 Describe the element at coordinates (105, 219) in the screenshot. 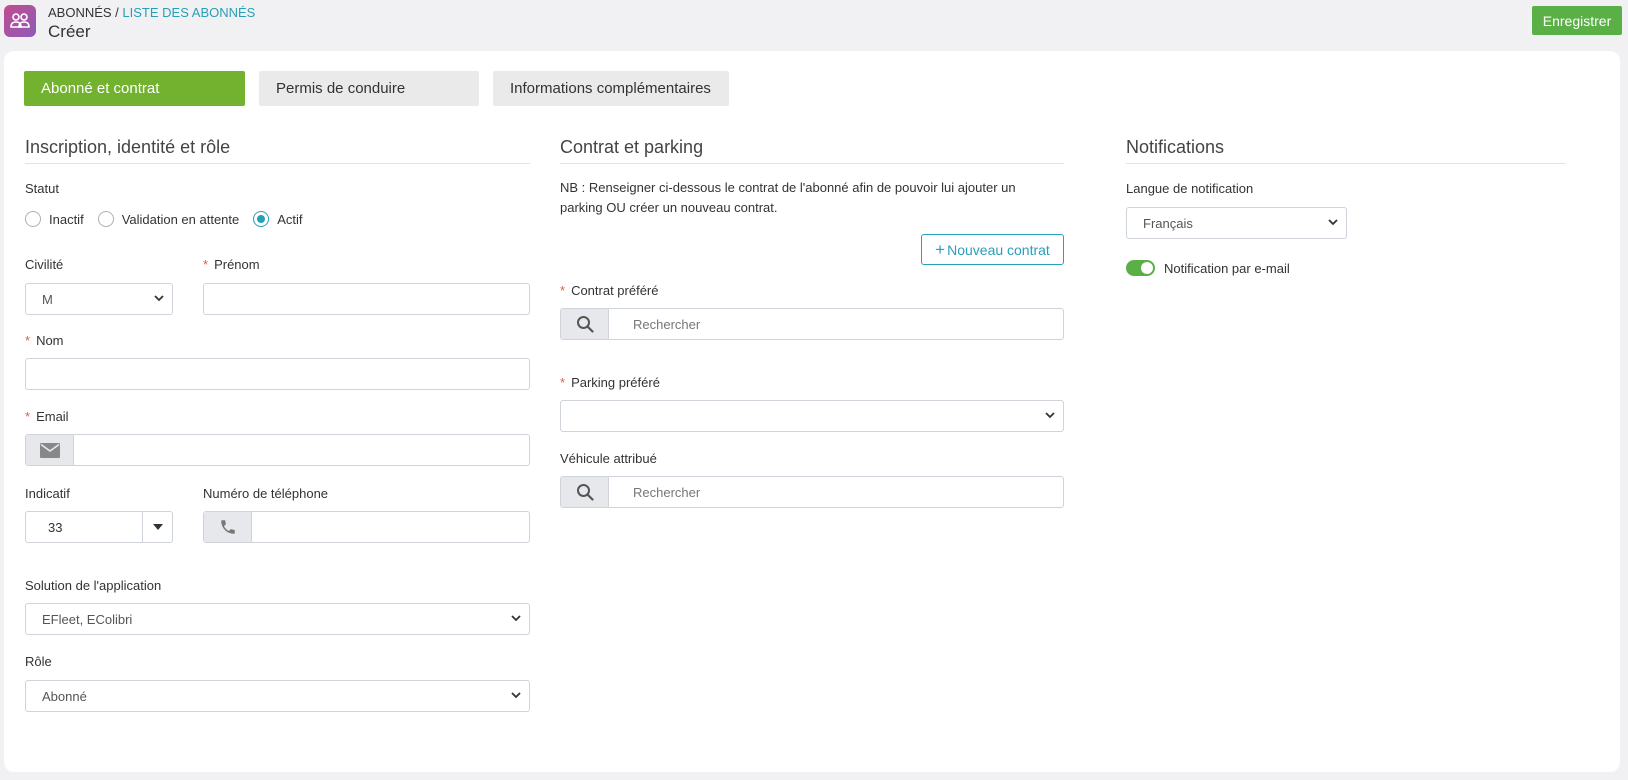

I see `radio-pending-validation` at that location.